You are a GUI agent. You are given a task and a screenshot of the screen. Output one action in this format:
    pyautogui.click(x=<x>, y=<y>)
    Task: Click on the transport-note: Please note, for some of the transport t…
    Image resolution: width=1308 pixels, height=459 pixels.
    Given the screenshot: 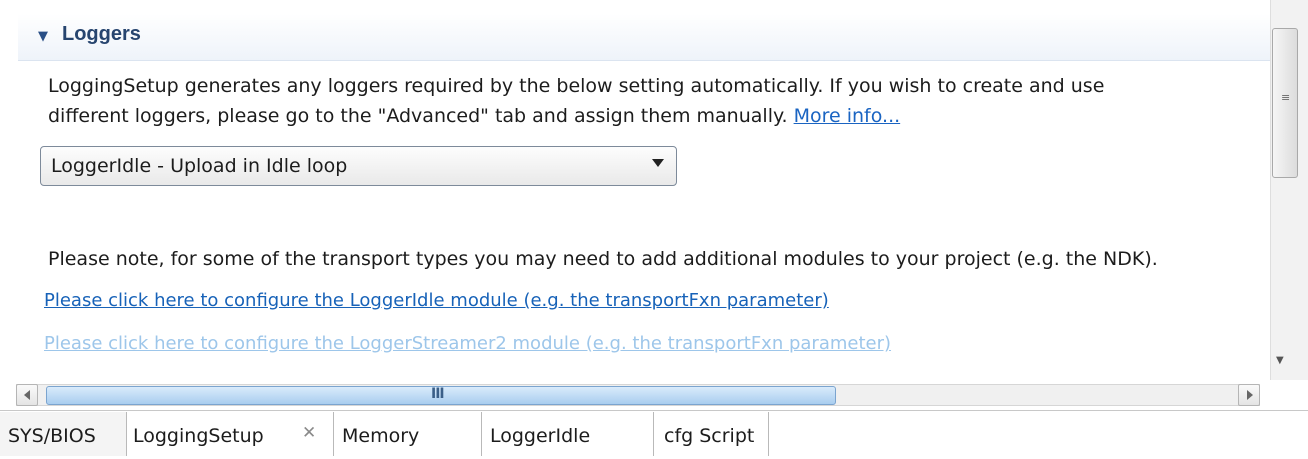 What is the action you would take?
    pyautogui.click(x=603, y=259)
    